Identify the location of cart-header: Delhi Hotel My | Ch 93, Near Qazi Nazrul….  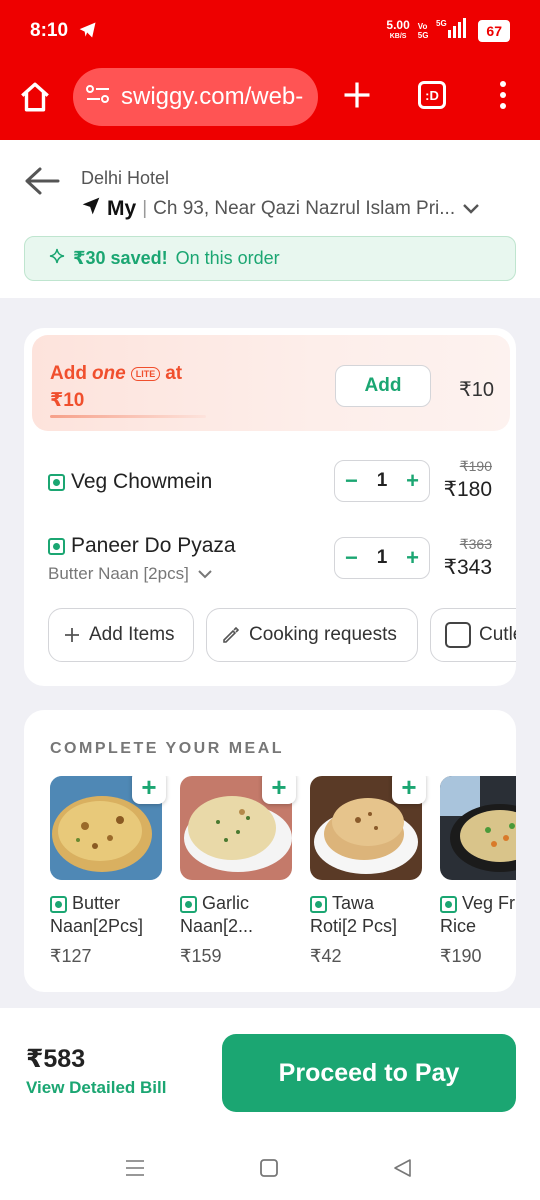
(270, 219).